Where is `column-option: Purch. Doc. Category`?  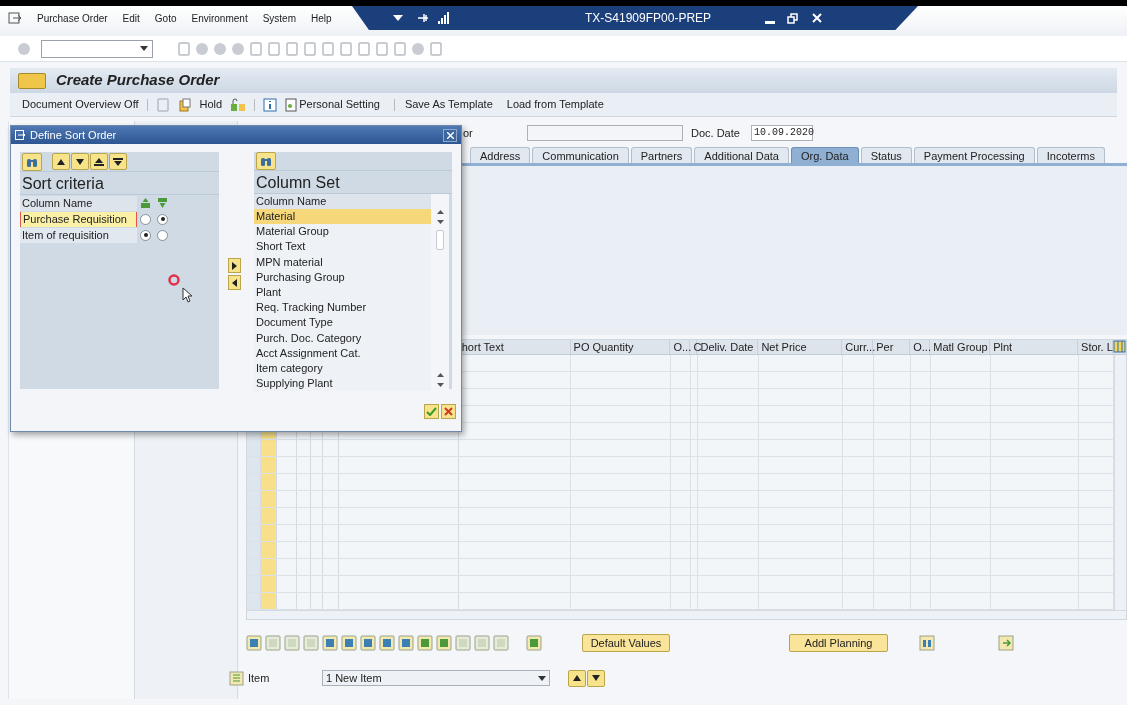
column-option: Purch. Doc. Category is located at coordinates (342, 338).